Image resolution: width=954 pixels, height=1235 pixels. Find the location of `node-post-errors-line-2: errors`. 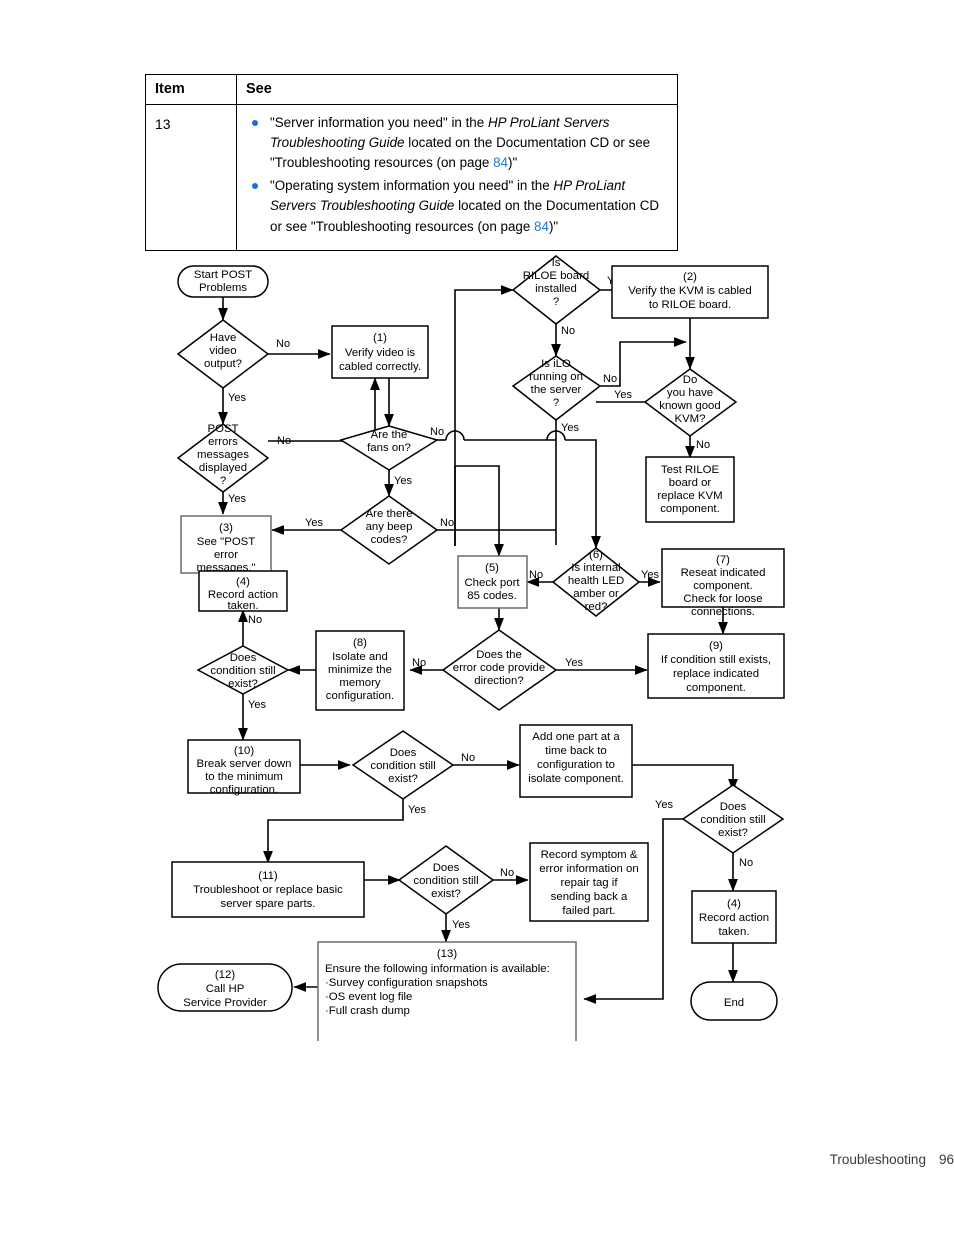

node-post-errors-line-2: errors is located at coordinates (223, 442).